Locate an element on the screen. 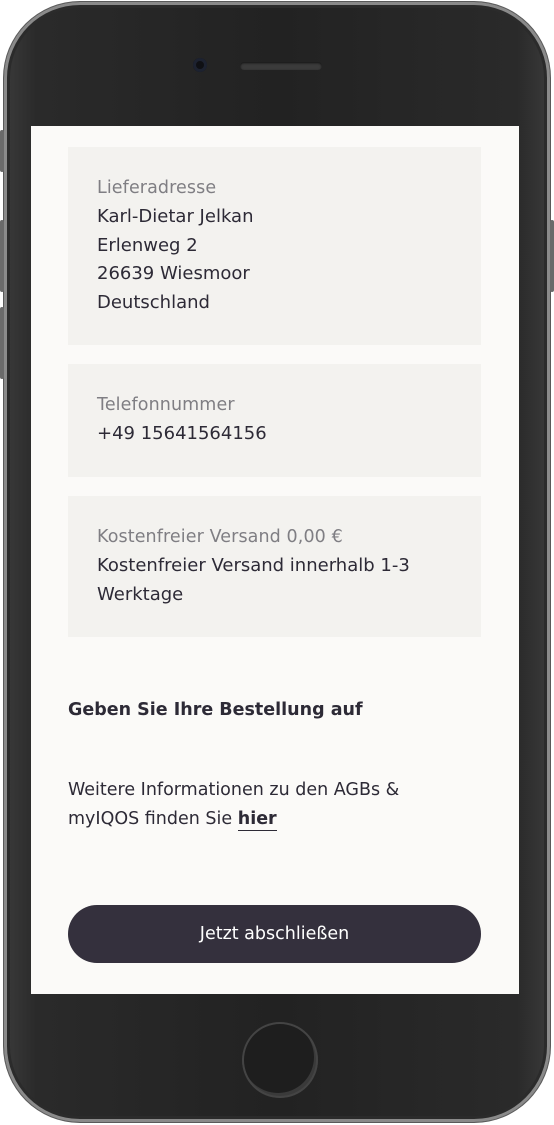 The image size is (554, 1125). complete-order-button: Jetzt abschließen is located at coordinates (274, 934).